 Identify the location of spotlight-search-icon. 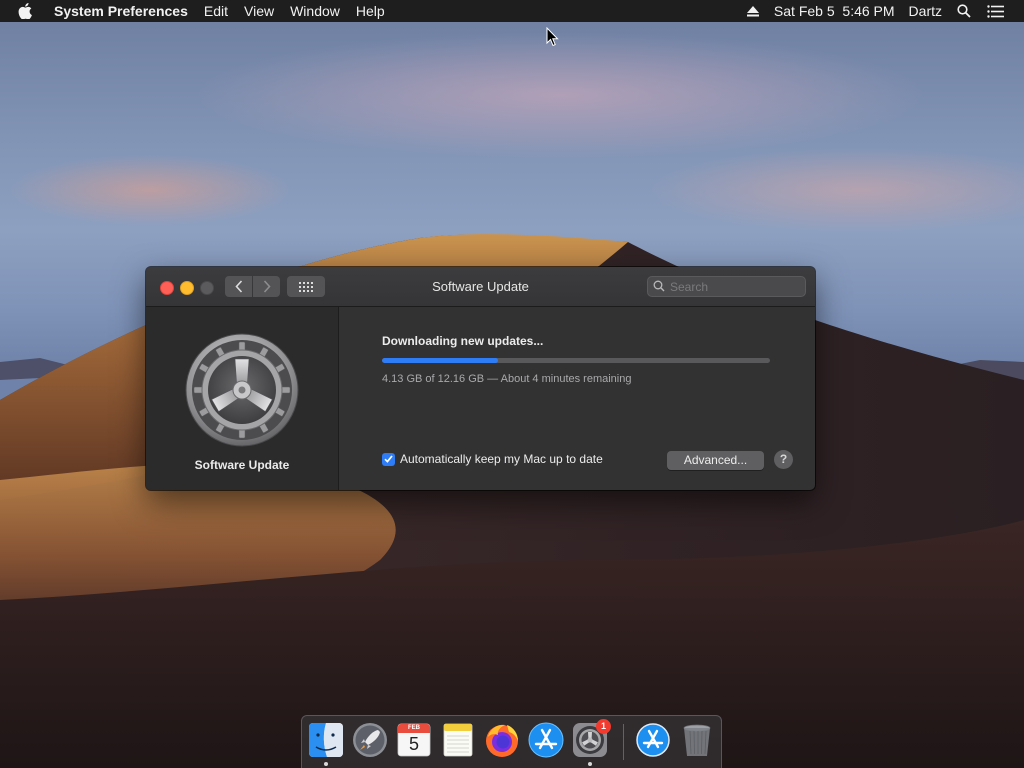
(964, 11).